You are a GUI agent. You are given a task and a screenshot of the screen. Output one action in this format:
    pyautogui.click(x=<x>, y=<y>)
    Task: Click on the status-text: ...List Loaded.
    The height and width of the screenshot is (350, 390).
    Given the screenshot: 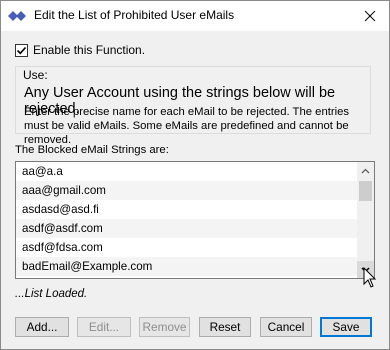 What is the action you would take?
    pyautogui.click(x=51, y=294)
    